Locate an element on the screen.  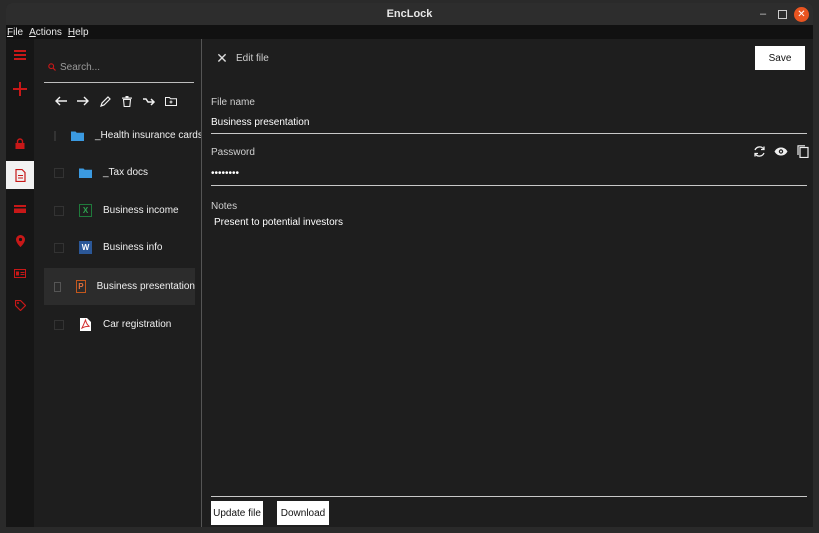
update-file-button: Update file is located at coordinates (237, 513).